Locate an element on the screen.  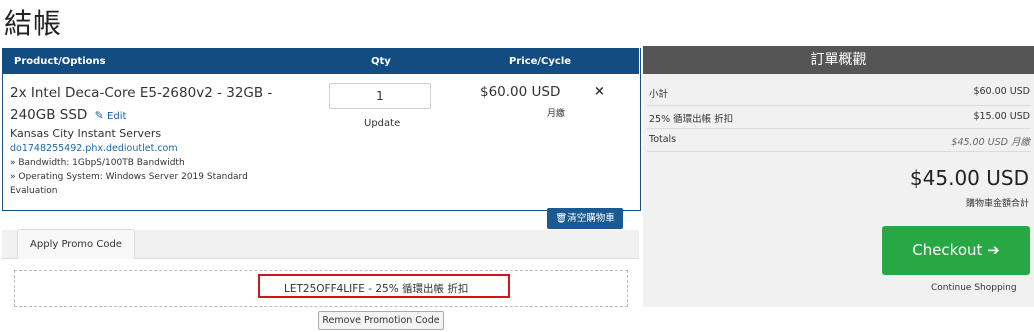
checkout-button: Checkout ➔ is located at coordinates (956, 250).